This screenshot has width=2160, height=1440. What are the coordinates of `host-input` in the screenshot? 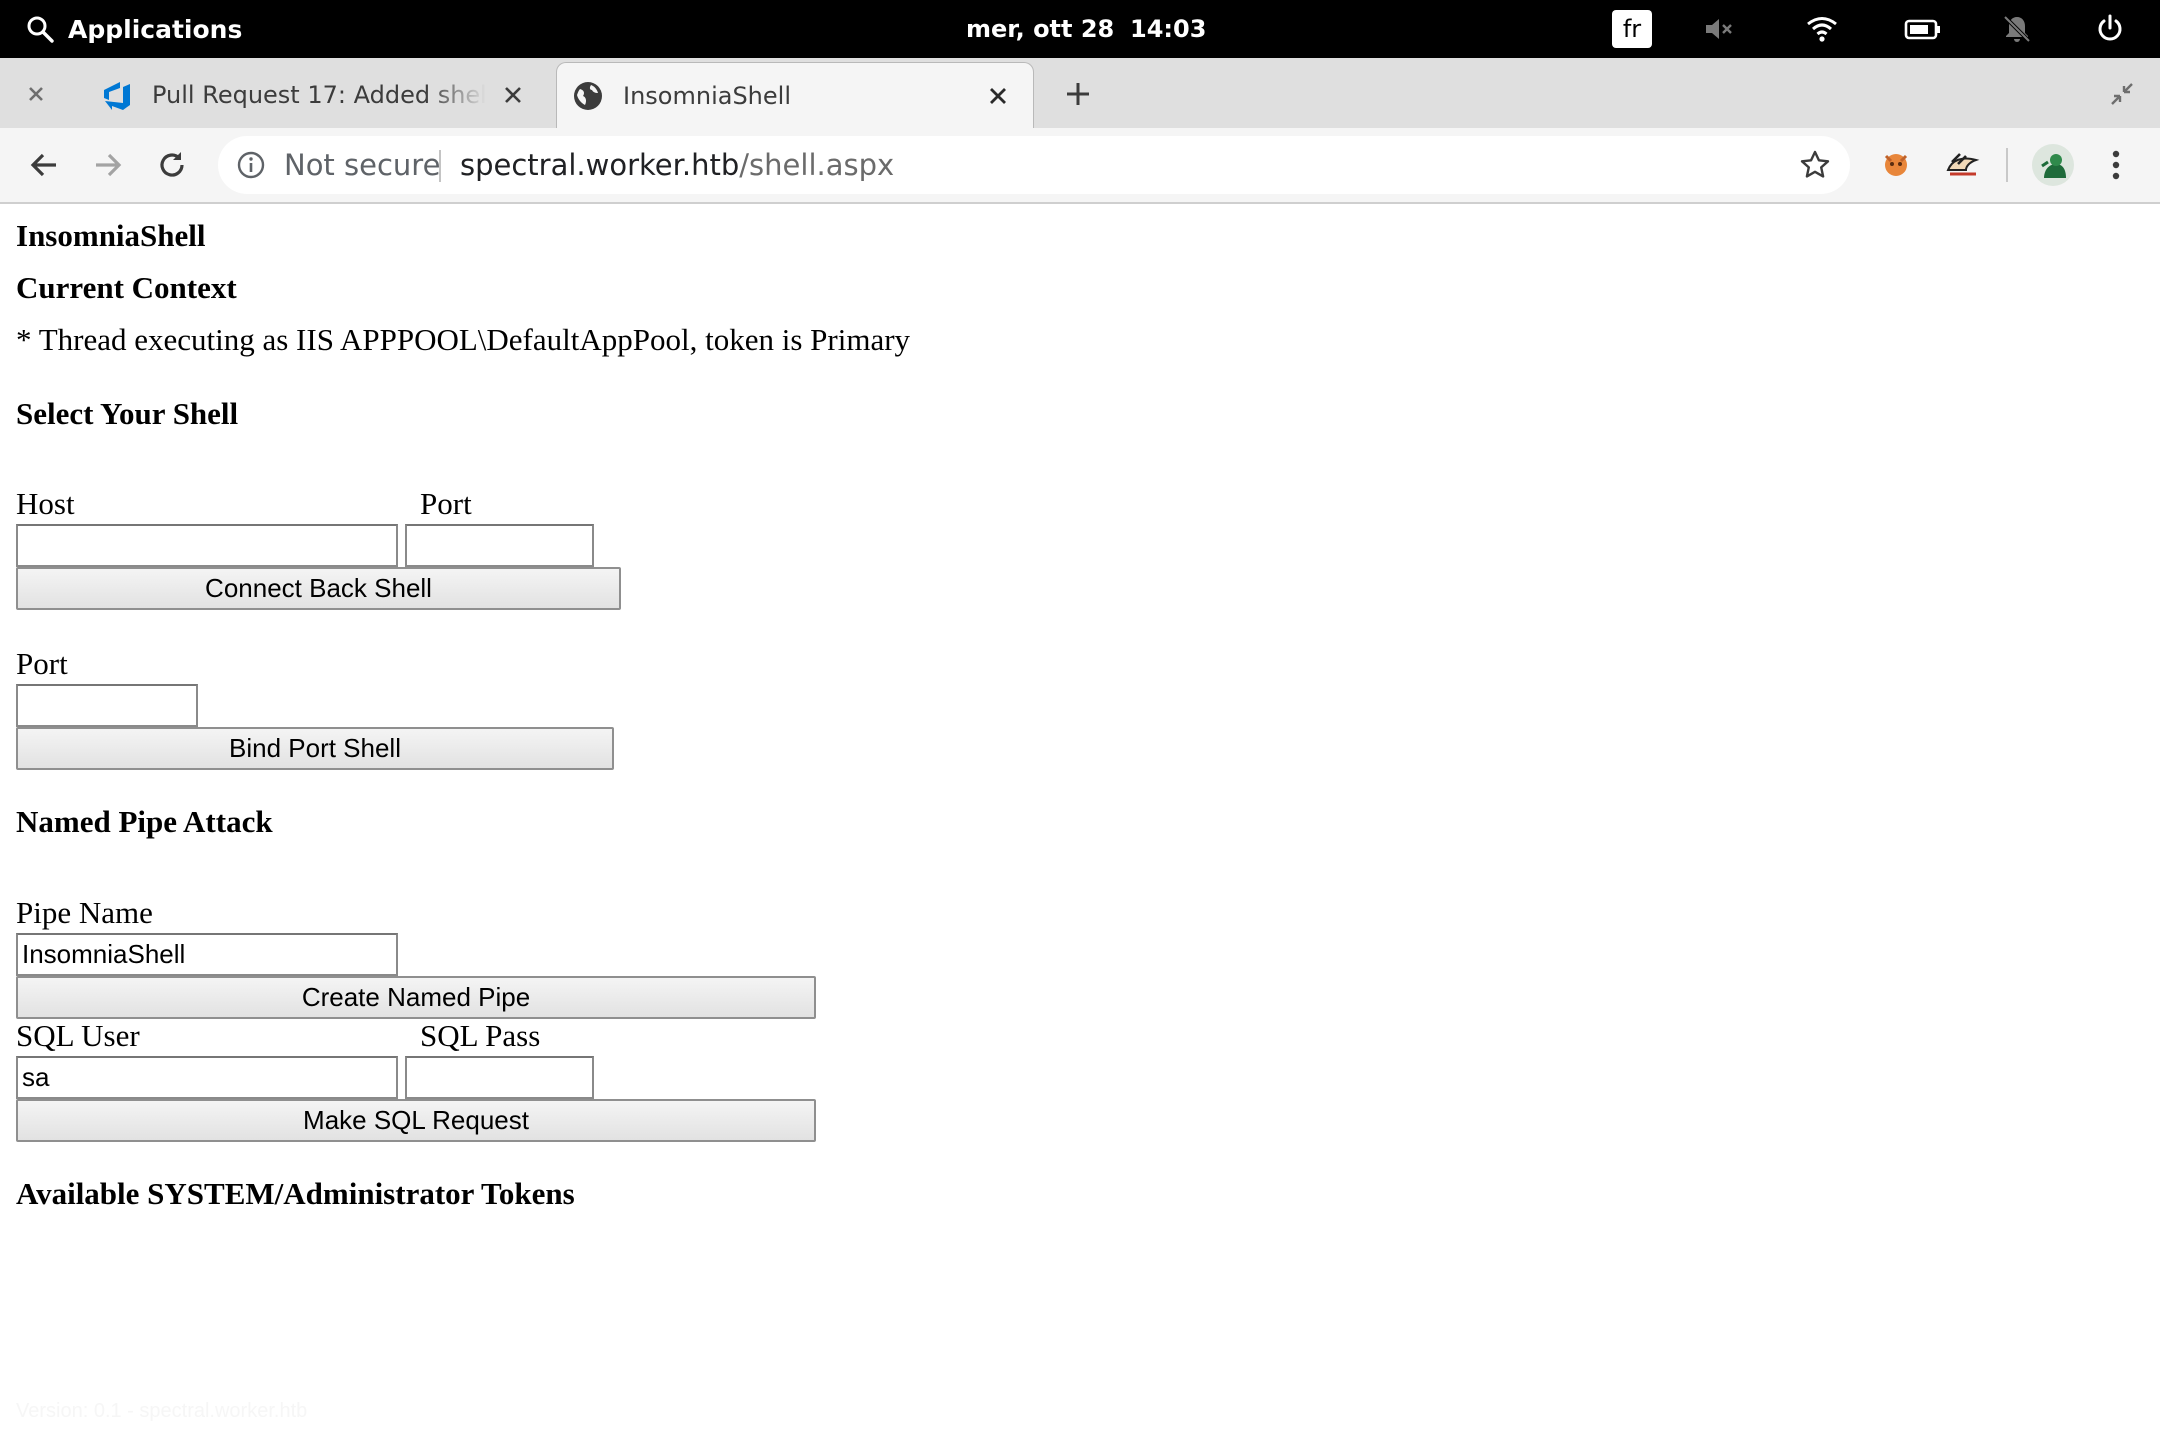 It's located at (207, 545).